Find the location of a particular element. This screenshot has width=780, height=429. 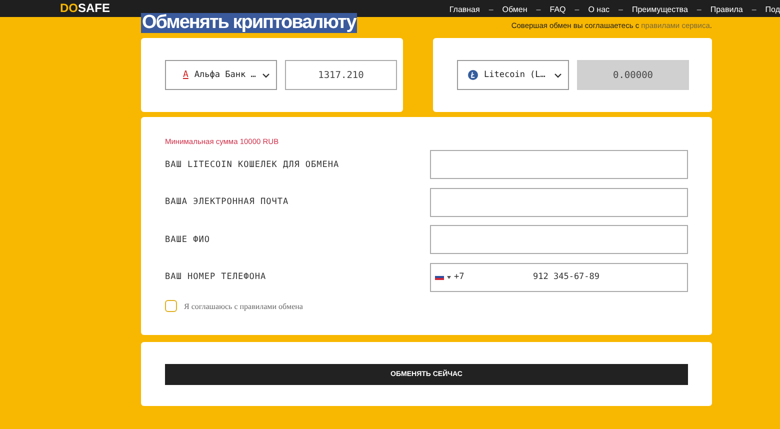

field-label: ВАШ НОМЕР ТЕЛЕФОНА is located at coordinates (215, 277).